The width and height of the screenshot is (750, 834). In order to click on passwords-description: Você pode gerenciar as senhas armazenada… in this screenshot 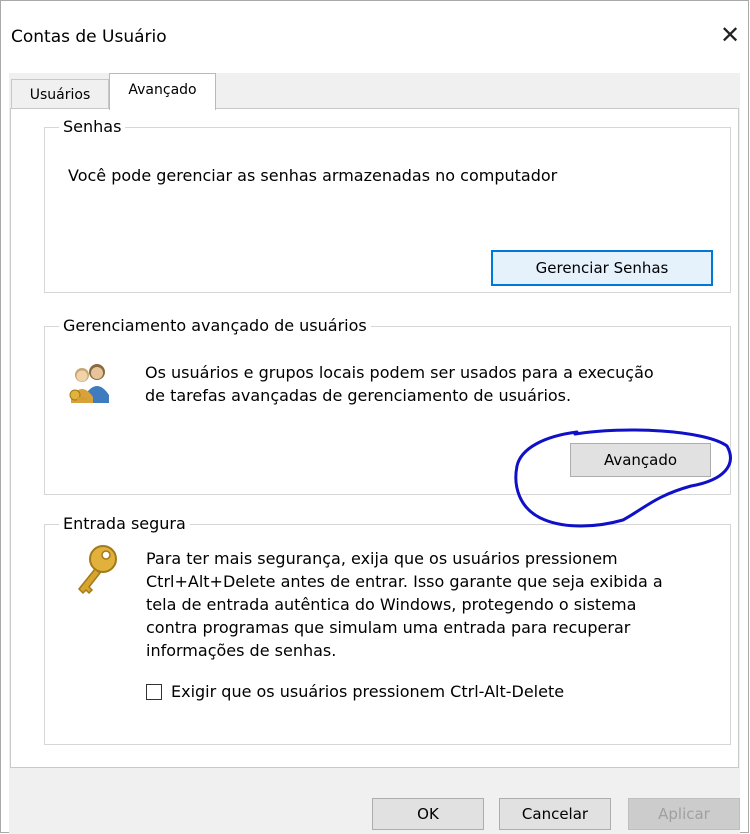, I will do `click(313, 175)`.